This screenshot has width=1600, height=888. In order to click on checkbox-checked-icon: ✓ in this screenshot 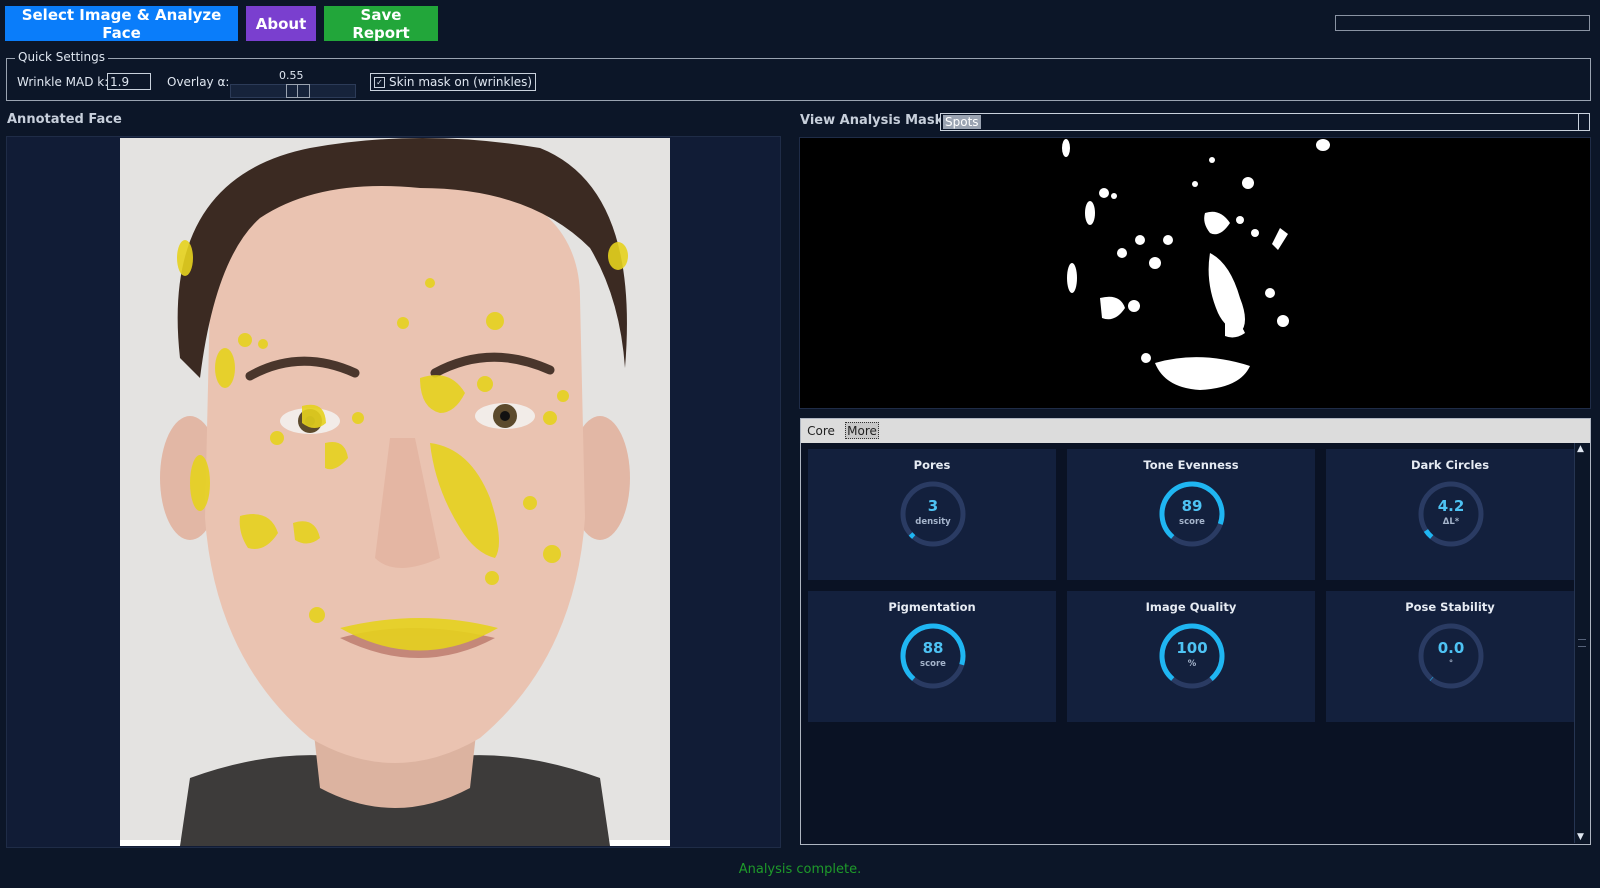, I will do `click(379, 82)`.